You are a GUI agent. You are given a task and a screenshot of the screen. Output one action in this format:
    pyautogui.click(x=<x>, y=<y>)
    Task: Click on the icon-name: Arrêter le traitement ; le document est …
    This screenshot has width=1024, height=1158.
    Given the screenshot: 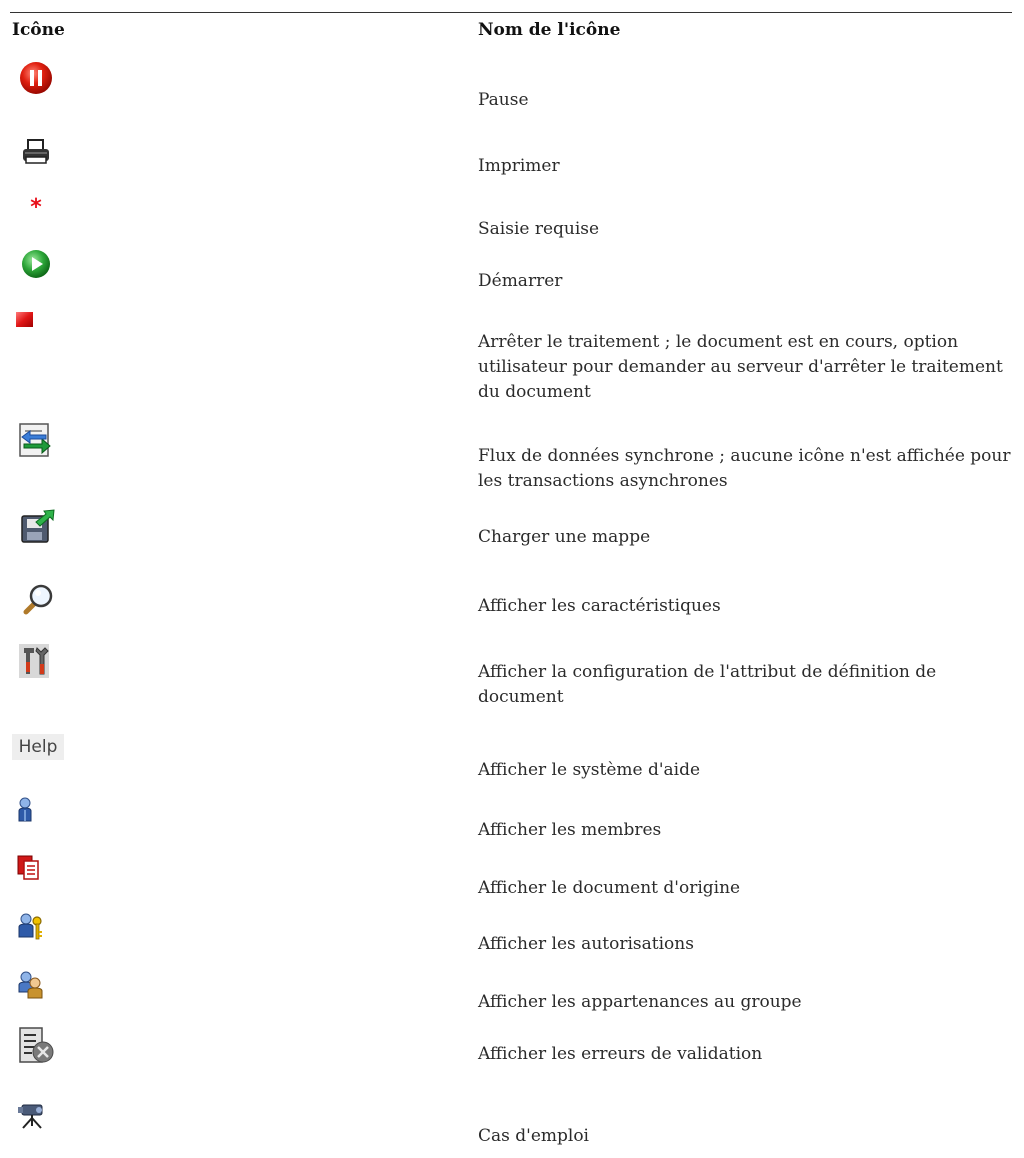 What is the action you would take?
    pyautogui.click(x=740, y=367)
    